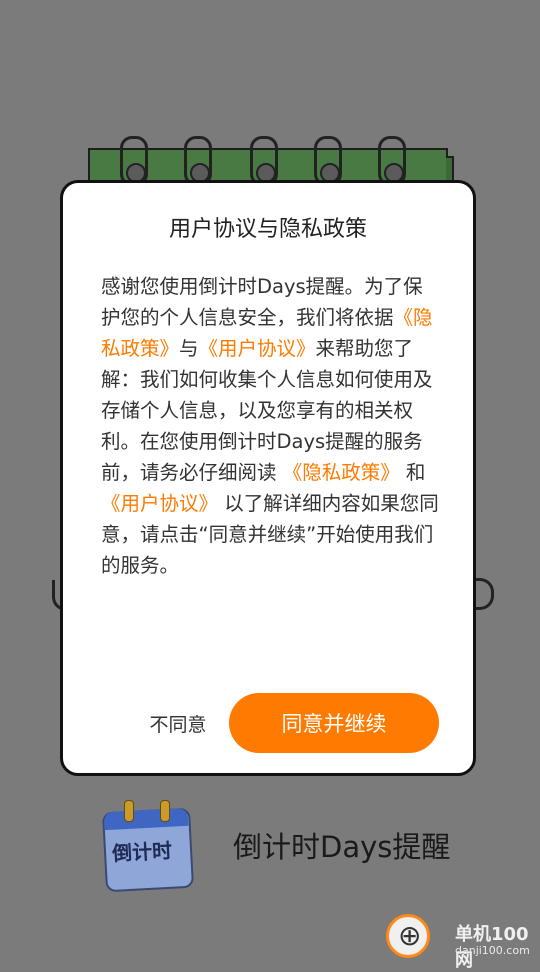 The width and height of the screenshot is (540, 972). I want to click on body-text: 和, so click(412, 472).